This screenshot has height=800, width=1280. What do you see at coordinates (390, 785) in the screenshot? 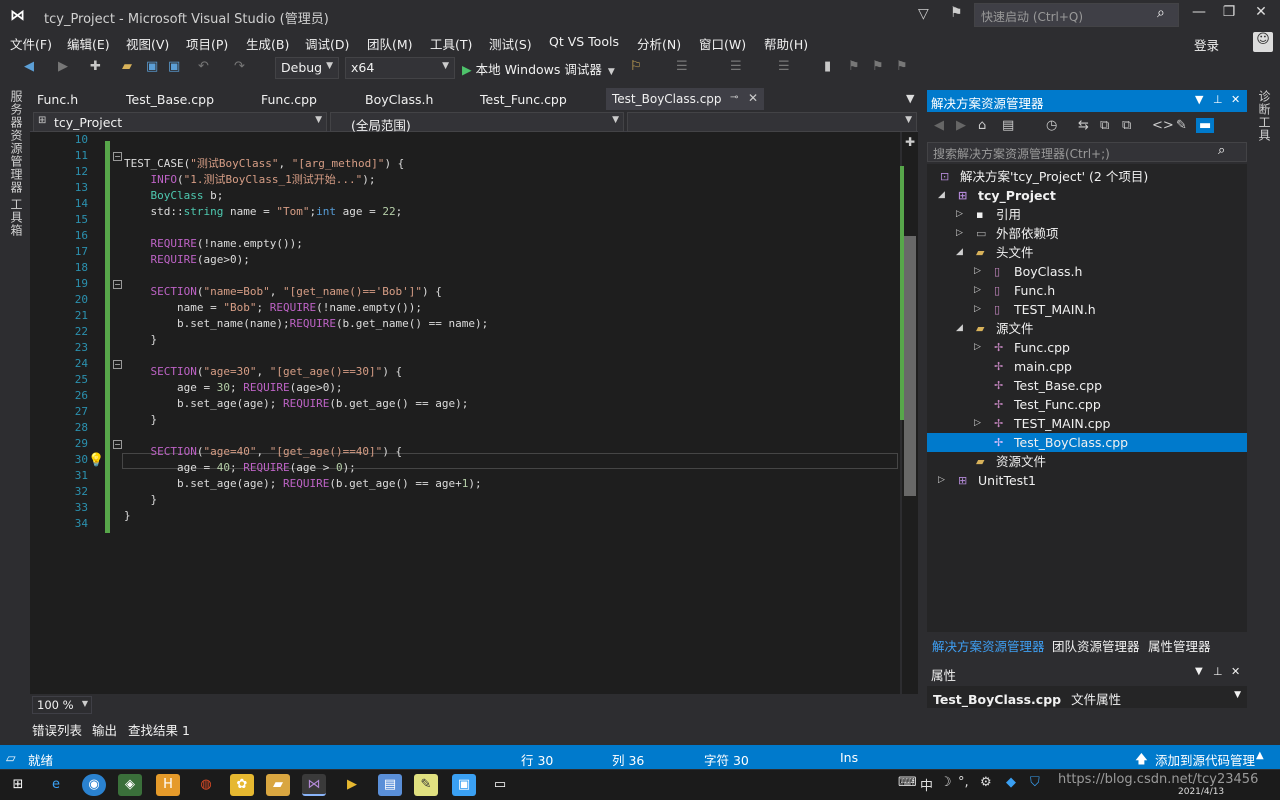
I see `app-icon: ▤` at bounding box center [390, 785].